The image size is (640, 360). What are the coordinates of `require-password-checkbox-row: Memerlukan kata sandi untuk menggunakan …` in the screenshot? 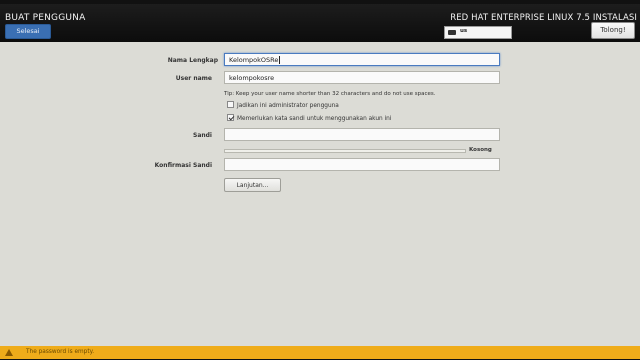 It's located at (309, 118).